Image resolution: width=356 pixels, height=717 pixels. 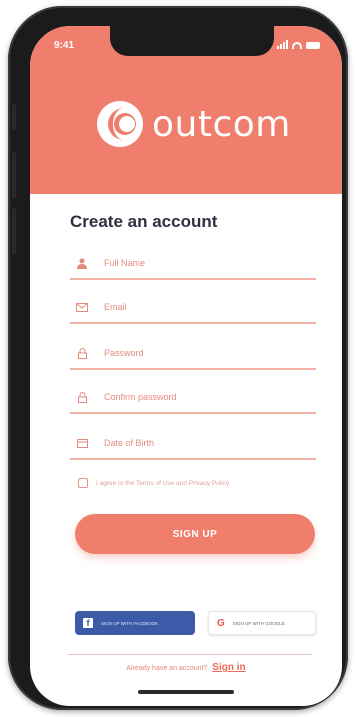 I want to click on sign-in-link: Sign in, so click(x=228, y=667).